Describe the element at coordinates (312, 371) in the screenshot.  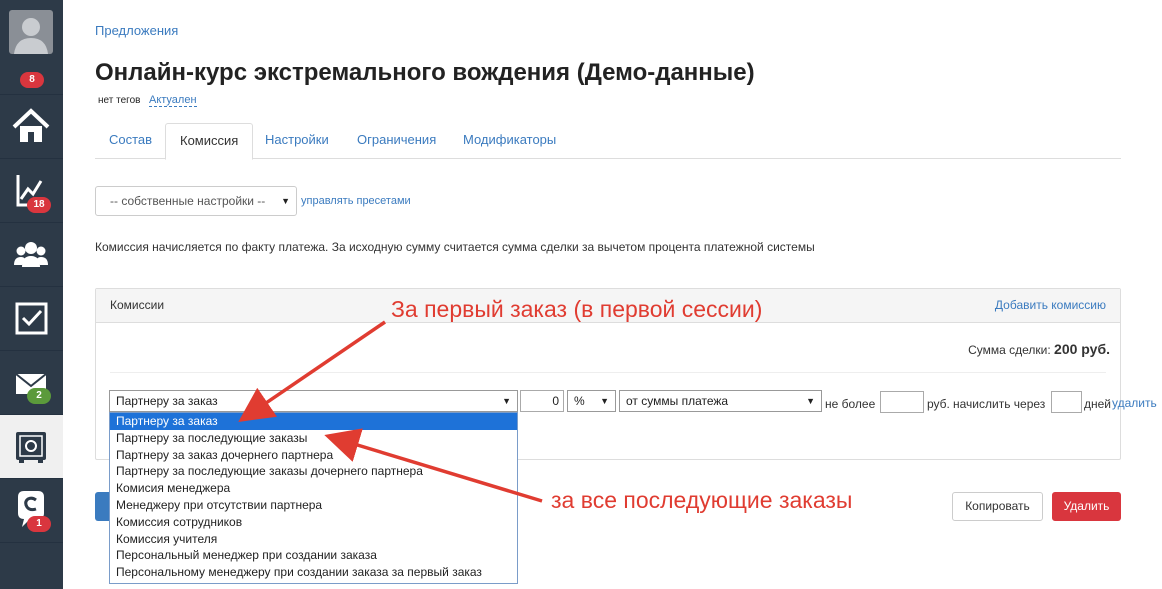
I see `arrow-first-order` at that location.